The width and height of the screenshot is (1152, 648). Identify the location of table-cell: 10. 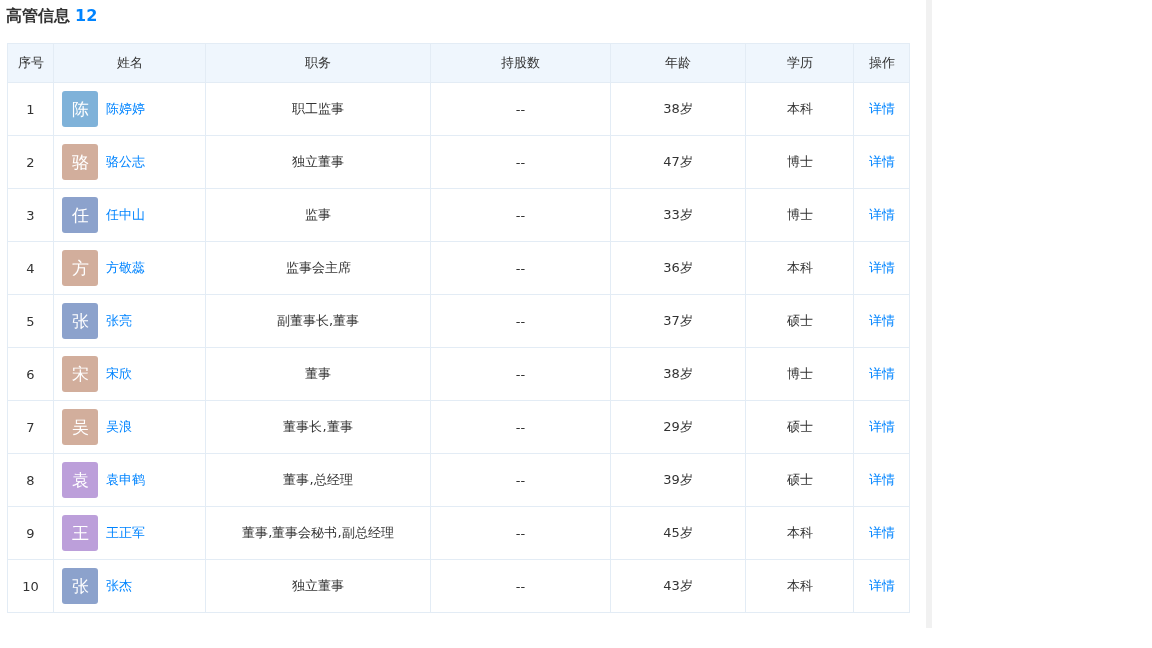
(31, 586).